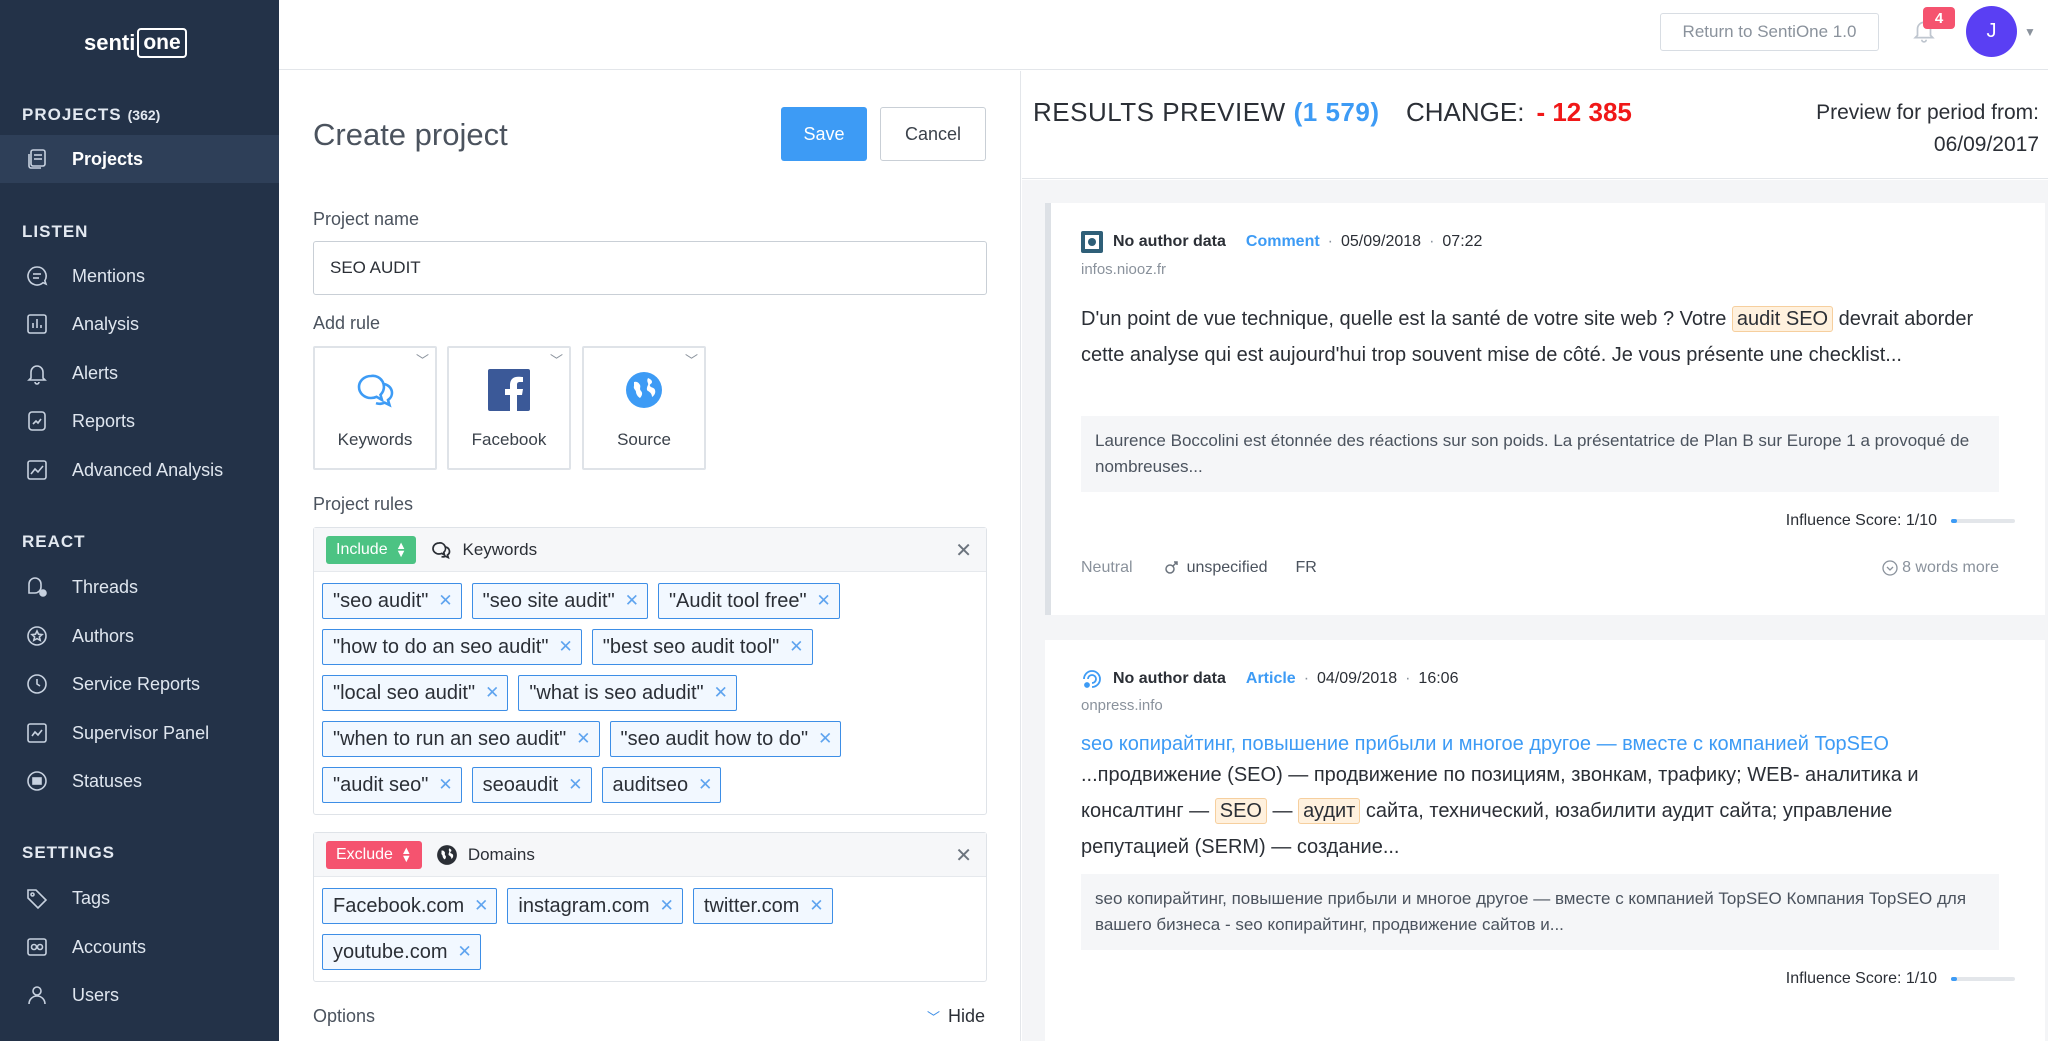 Image resolution: width=2048 pixels, height=1041 pixels. Describe the element at coordinates (139, 995) in the screenshot. I see `sidebar-item-users: Users` at that location.